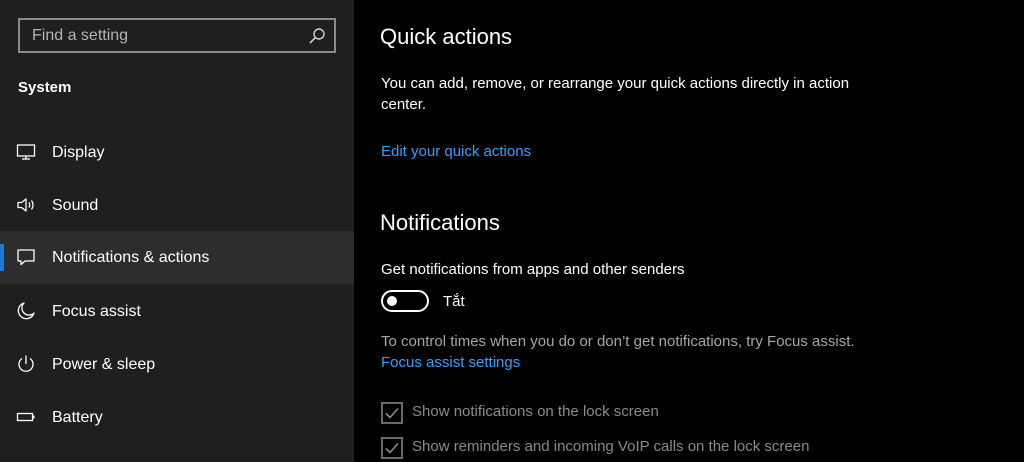 This screenshot has height=462, width=1024. I want to click on sidebar-item-battery: Battery, so click(177, 417).